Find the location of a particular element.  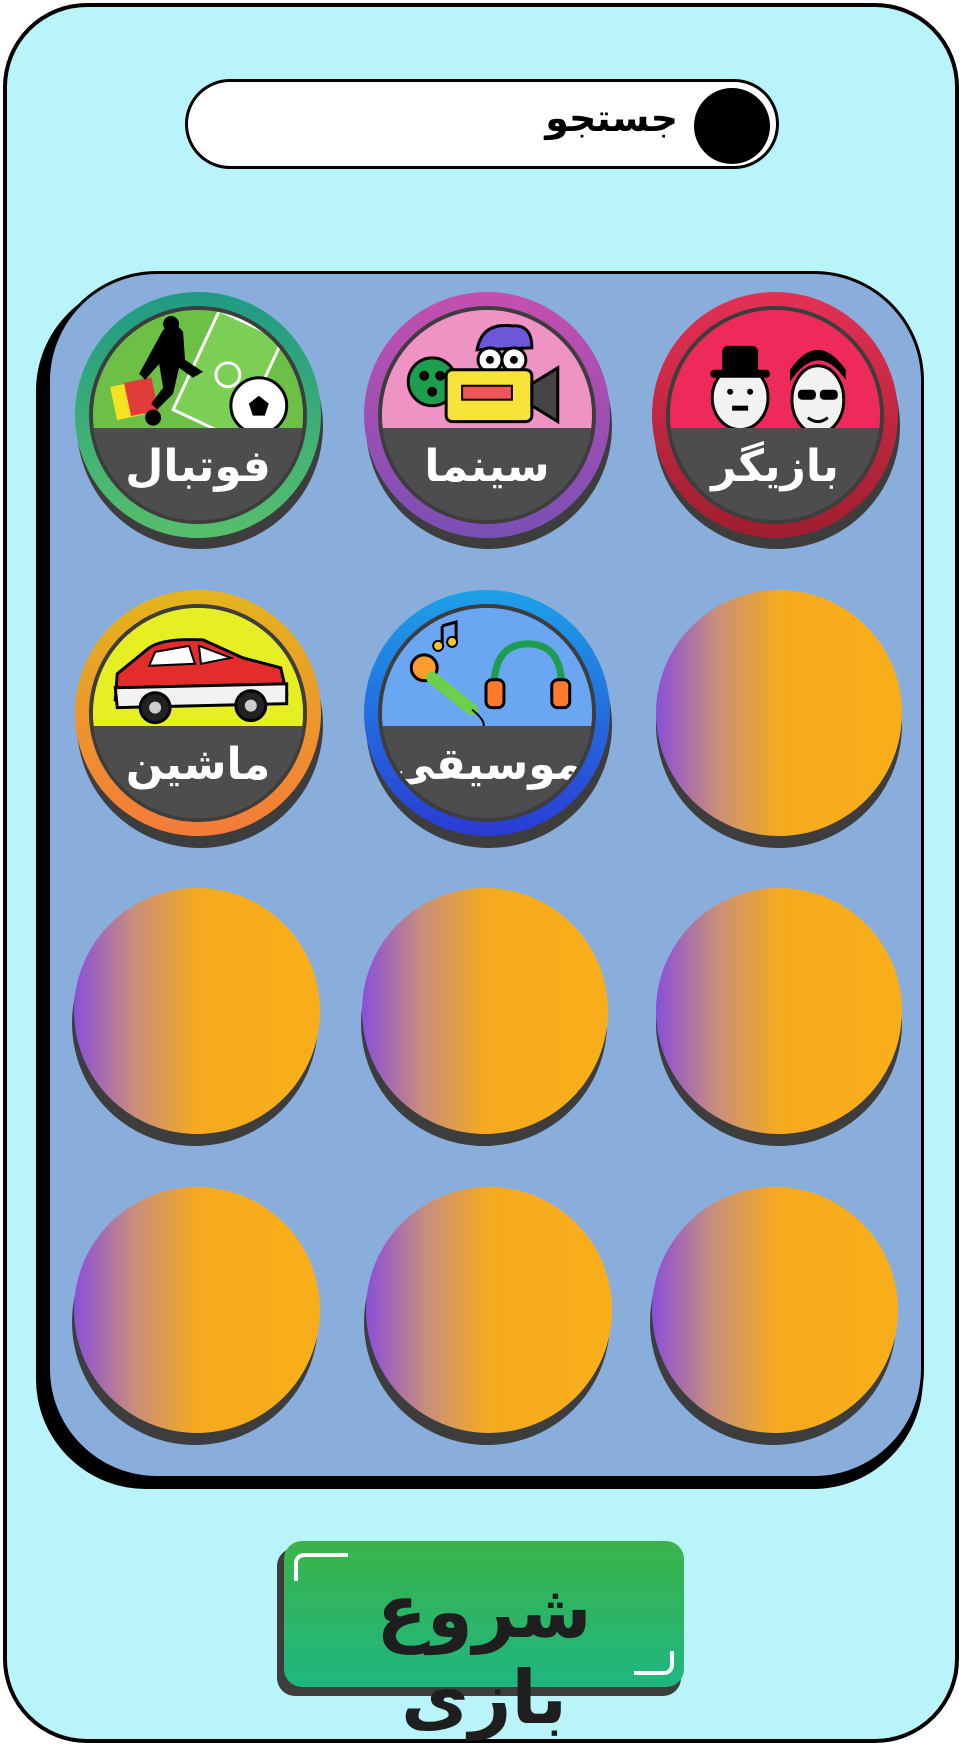

category-car: ماشین is located at coordinates (198, 713).